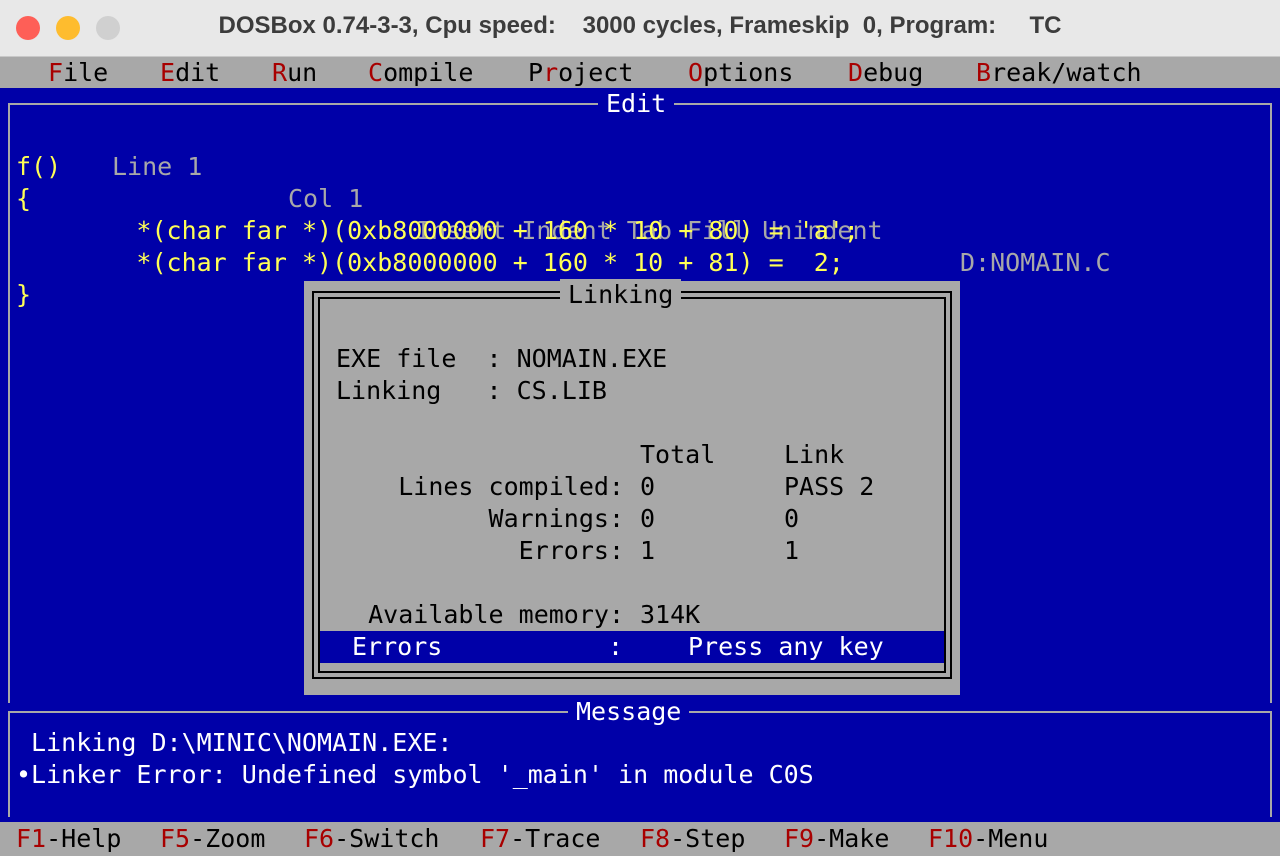 Image resolution: width=1280 pixels, height=856 pixels. I want to click on stat-link: 0, so click(792, 518).